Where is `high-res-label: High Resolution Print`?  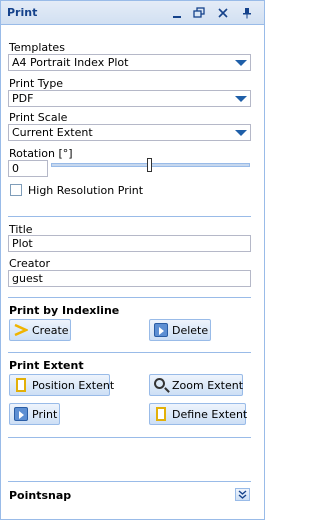 high-res-label: High Resolution Print is located at coordinates (86, 190).